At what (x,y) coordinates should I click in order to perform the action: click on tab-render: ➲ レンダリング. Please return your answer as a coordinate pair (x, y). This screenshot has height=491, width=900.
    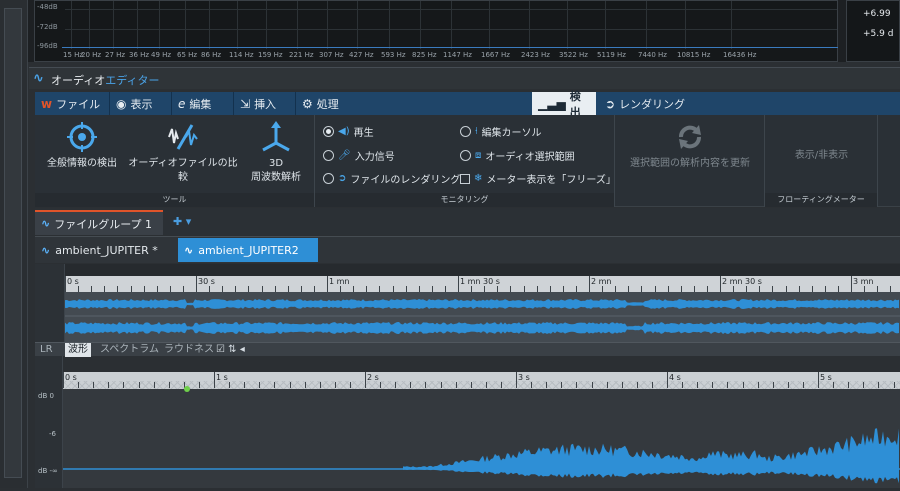
    Looking at the image, I should click on (646, 103).